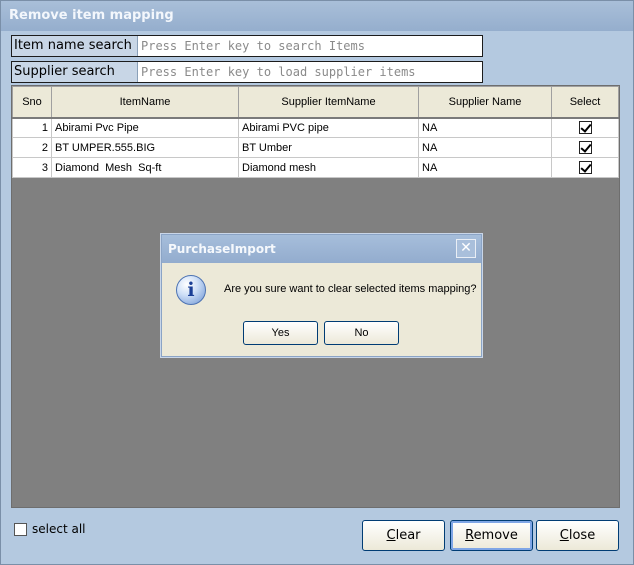 This screenshot has height=565, width=634. What do you see at coordinates (485, 102) in the screenshot?
I see `column-header-supplier-name: Supplier Name` at bounding box center [485, 102].